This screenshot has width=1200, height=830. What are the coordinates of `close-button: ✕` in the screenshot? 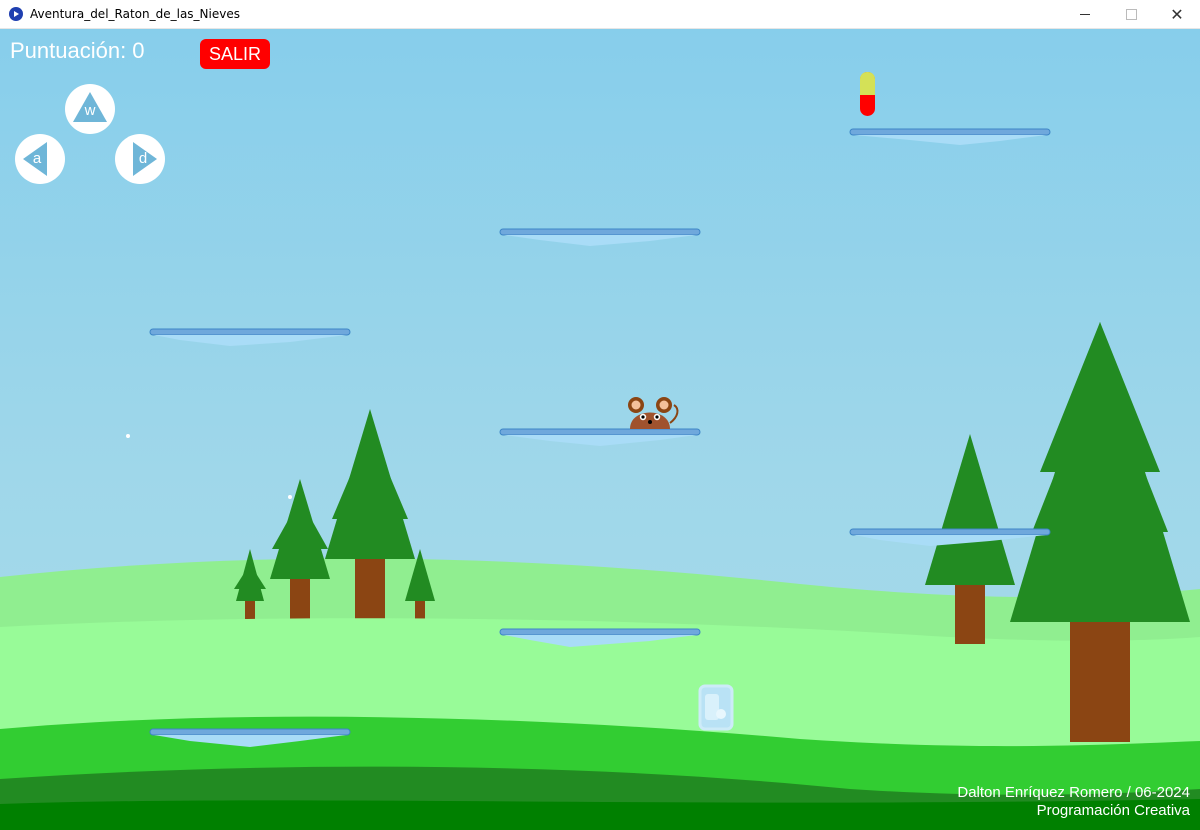 It's located at (1177, 14).